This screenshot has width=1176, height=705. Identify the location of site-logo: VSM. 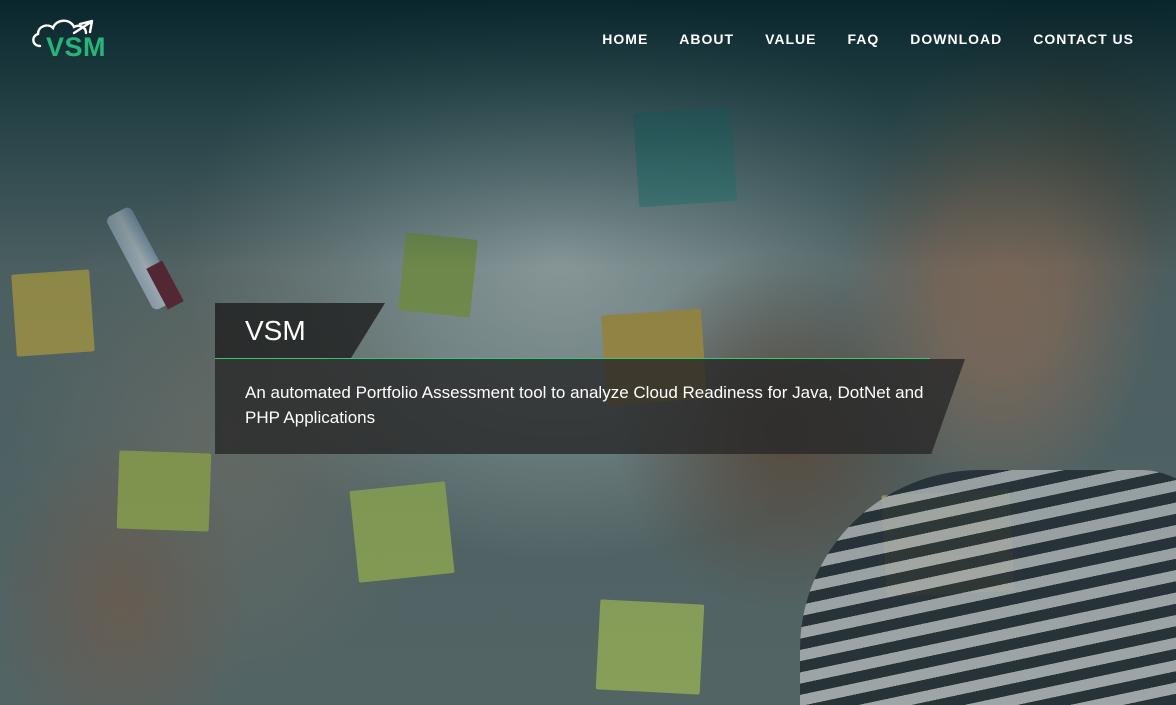
(75, 40).